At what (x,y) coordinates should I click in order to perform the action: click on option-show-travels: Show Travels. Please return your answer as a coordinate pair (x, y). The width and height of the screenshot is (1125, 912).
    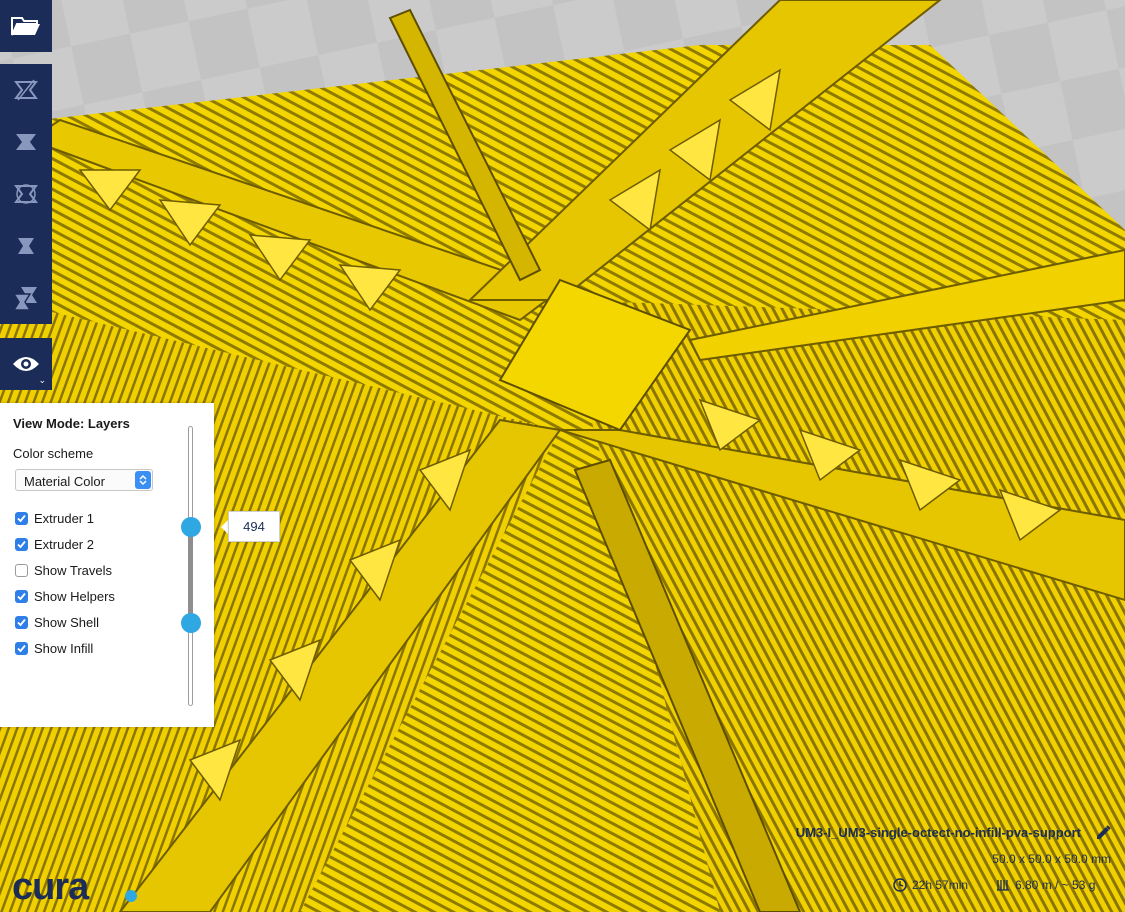
    Looking at the image, I should click on (63, 570).